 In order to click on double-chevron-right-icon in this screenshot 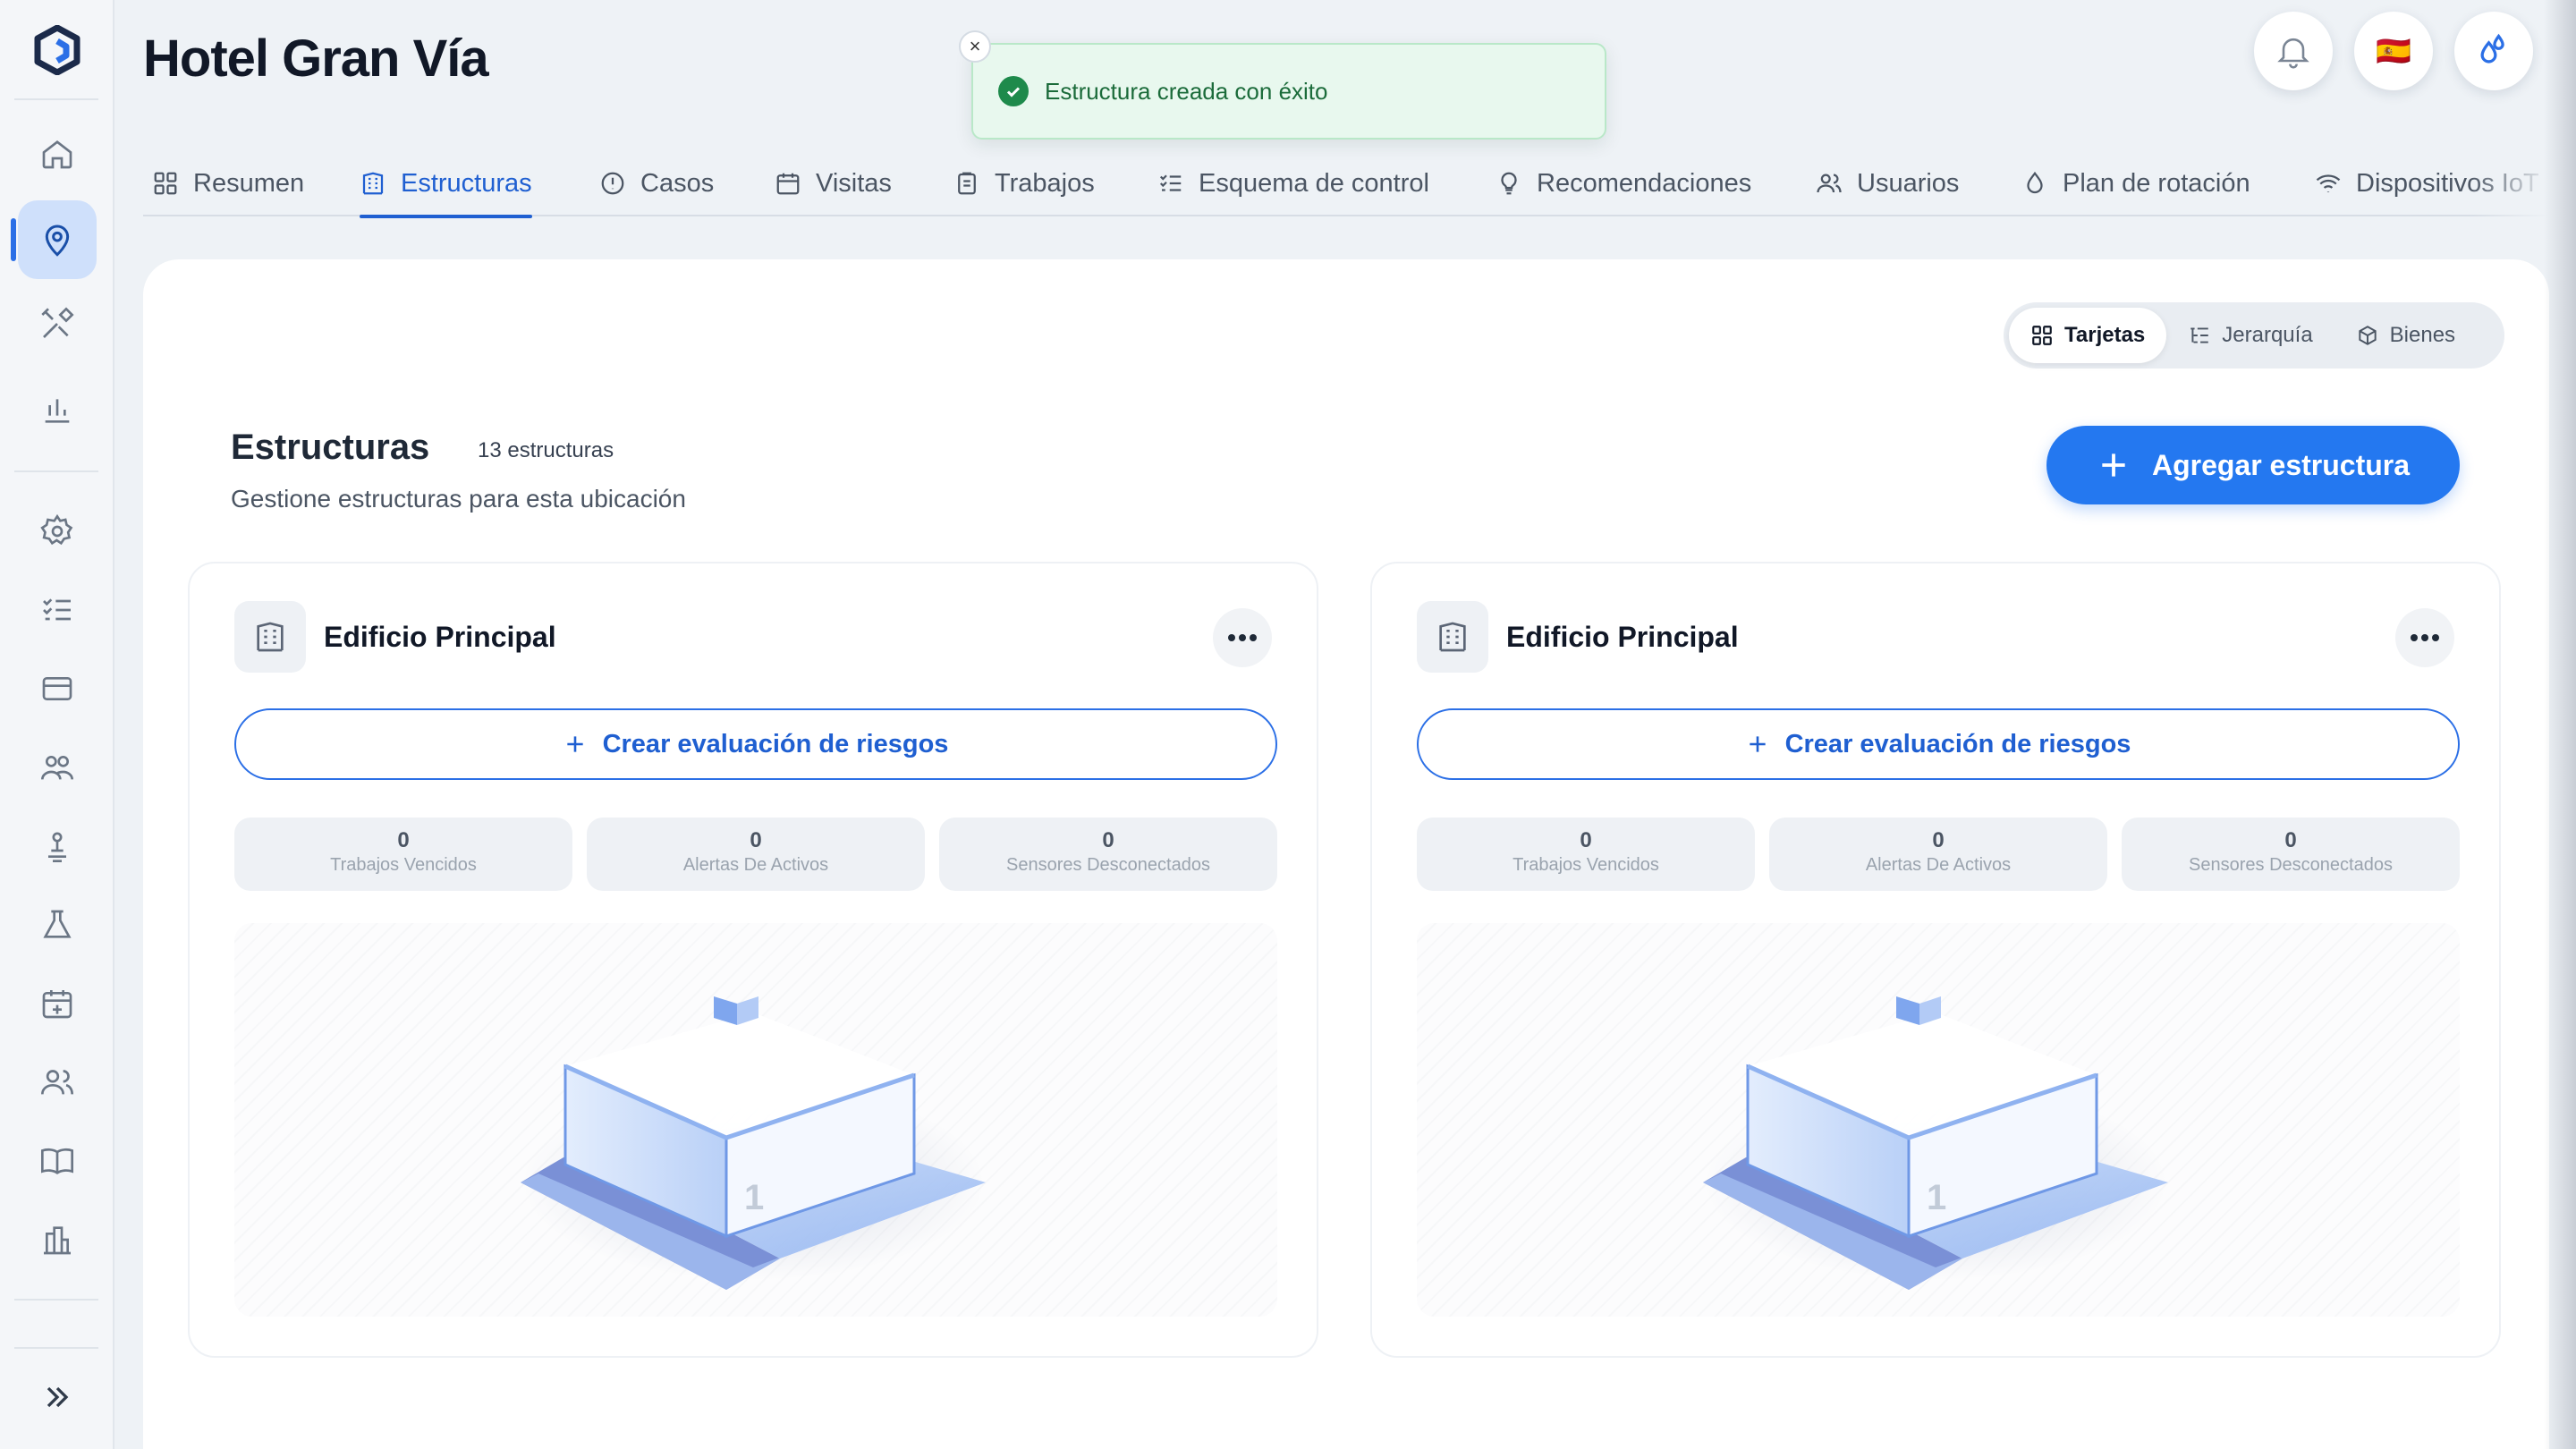, I will do `click(58, 1397)`.